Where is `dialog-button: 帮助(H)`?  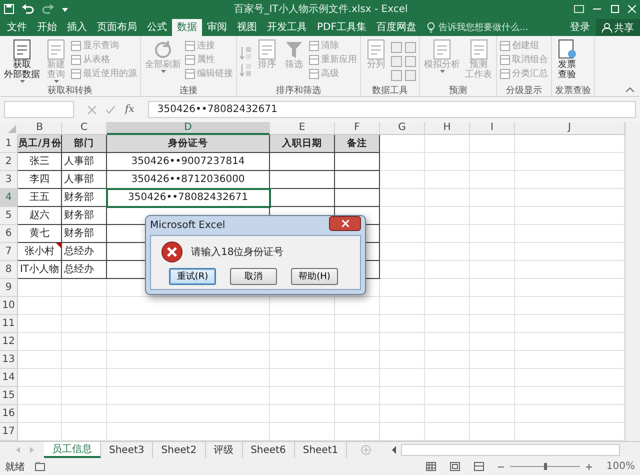
dialog-button: 帮助(H) is located at coordinates (314, 276).